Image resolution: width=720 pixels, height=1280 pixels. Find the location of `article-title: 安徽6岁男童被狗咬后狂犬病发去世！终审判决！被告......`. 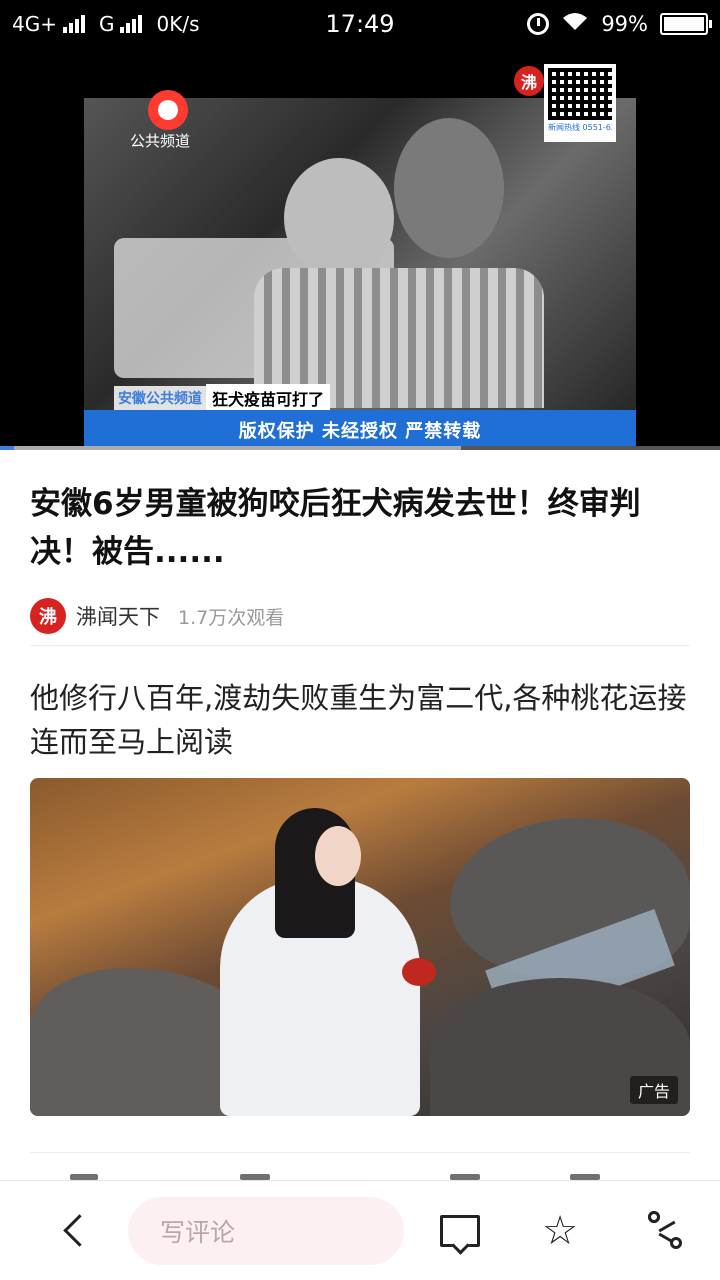

article-title: 安徽6岁男童被狗咬后狂犬病发去世！终审判决！被告...... is located at coordinates (335, 528).